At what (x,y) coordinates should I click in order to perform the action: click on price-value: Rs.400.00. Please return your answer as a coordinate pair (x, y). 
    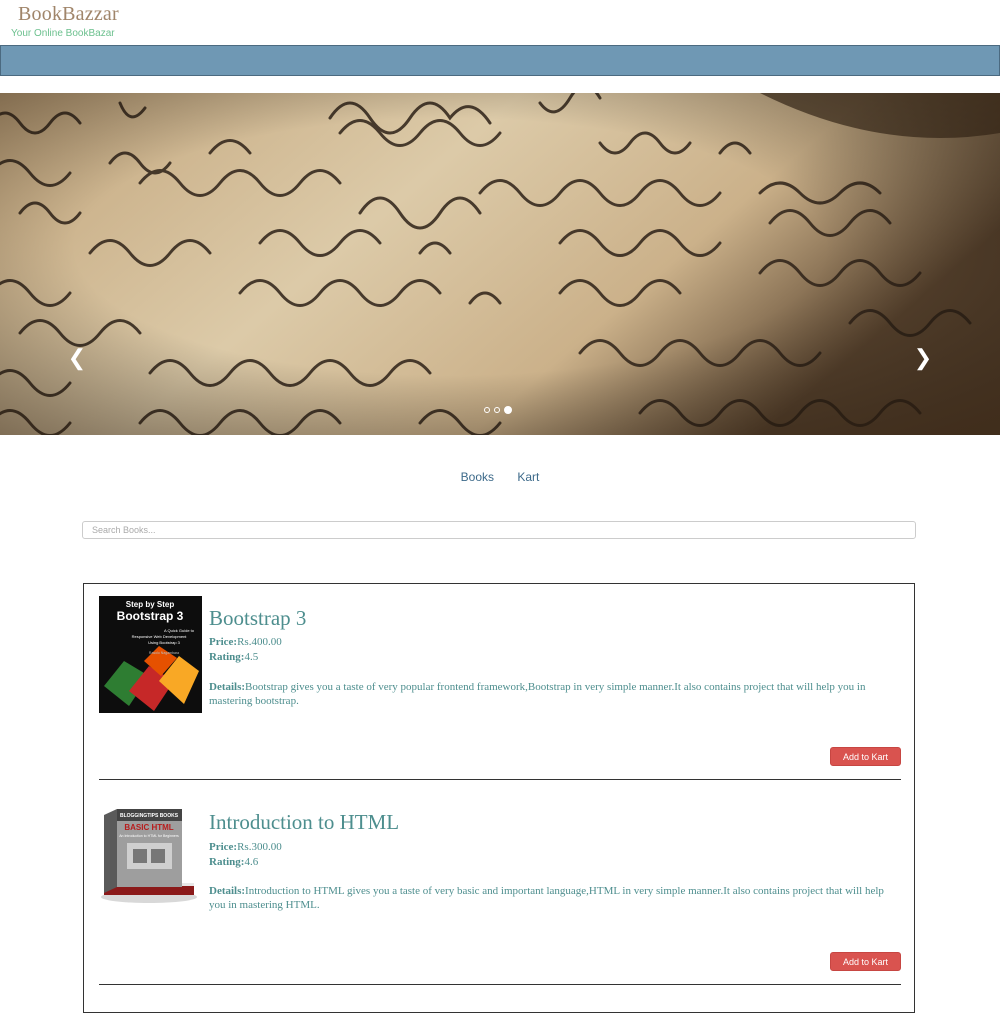
    Looking at the image, I should click on (259, 642).